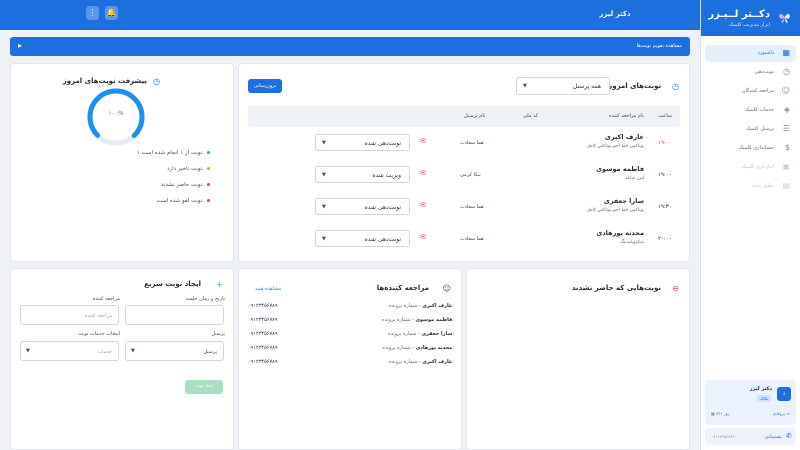 The height and width of the screenshot is (450, 800). What do you see at coordinates (204, 387) in the screenshot?
I see `create-appointment-button: ایجاد نوبت` at bounding box center [204, 387].